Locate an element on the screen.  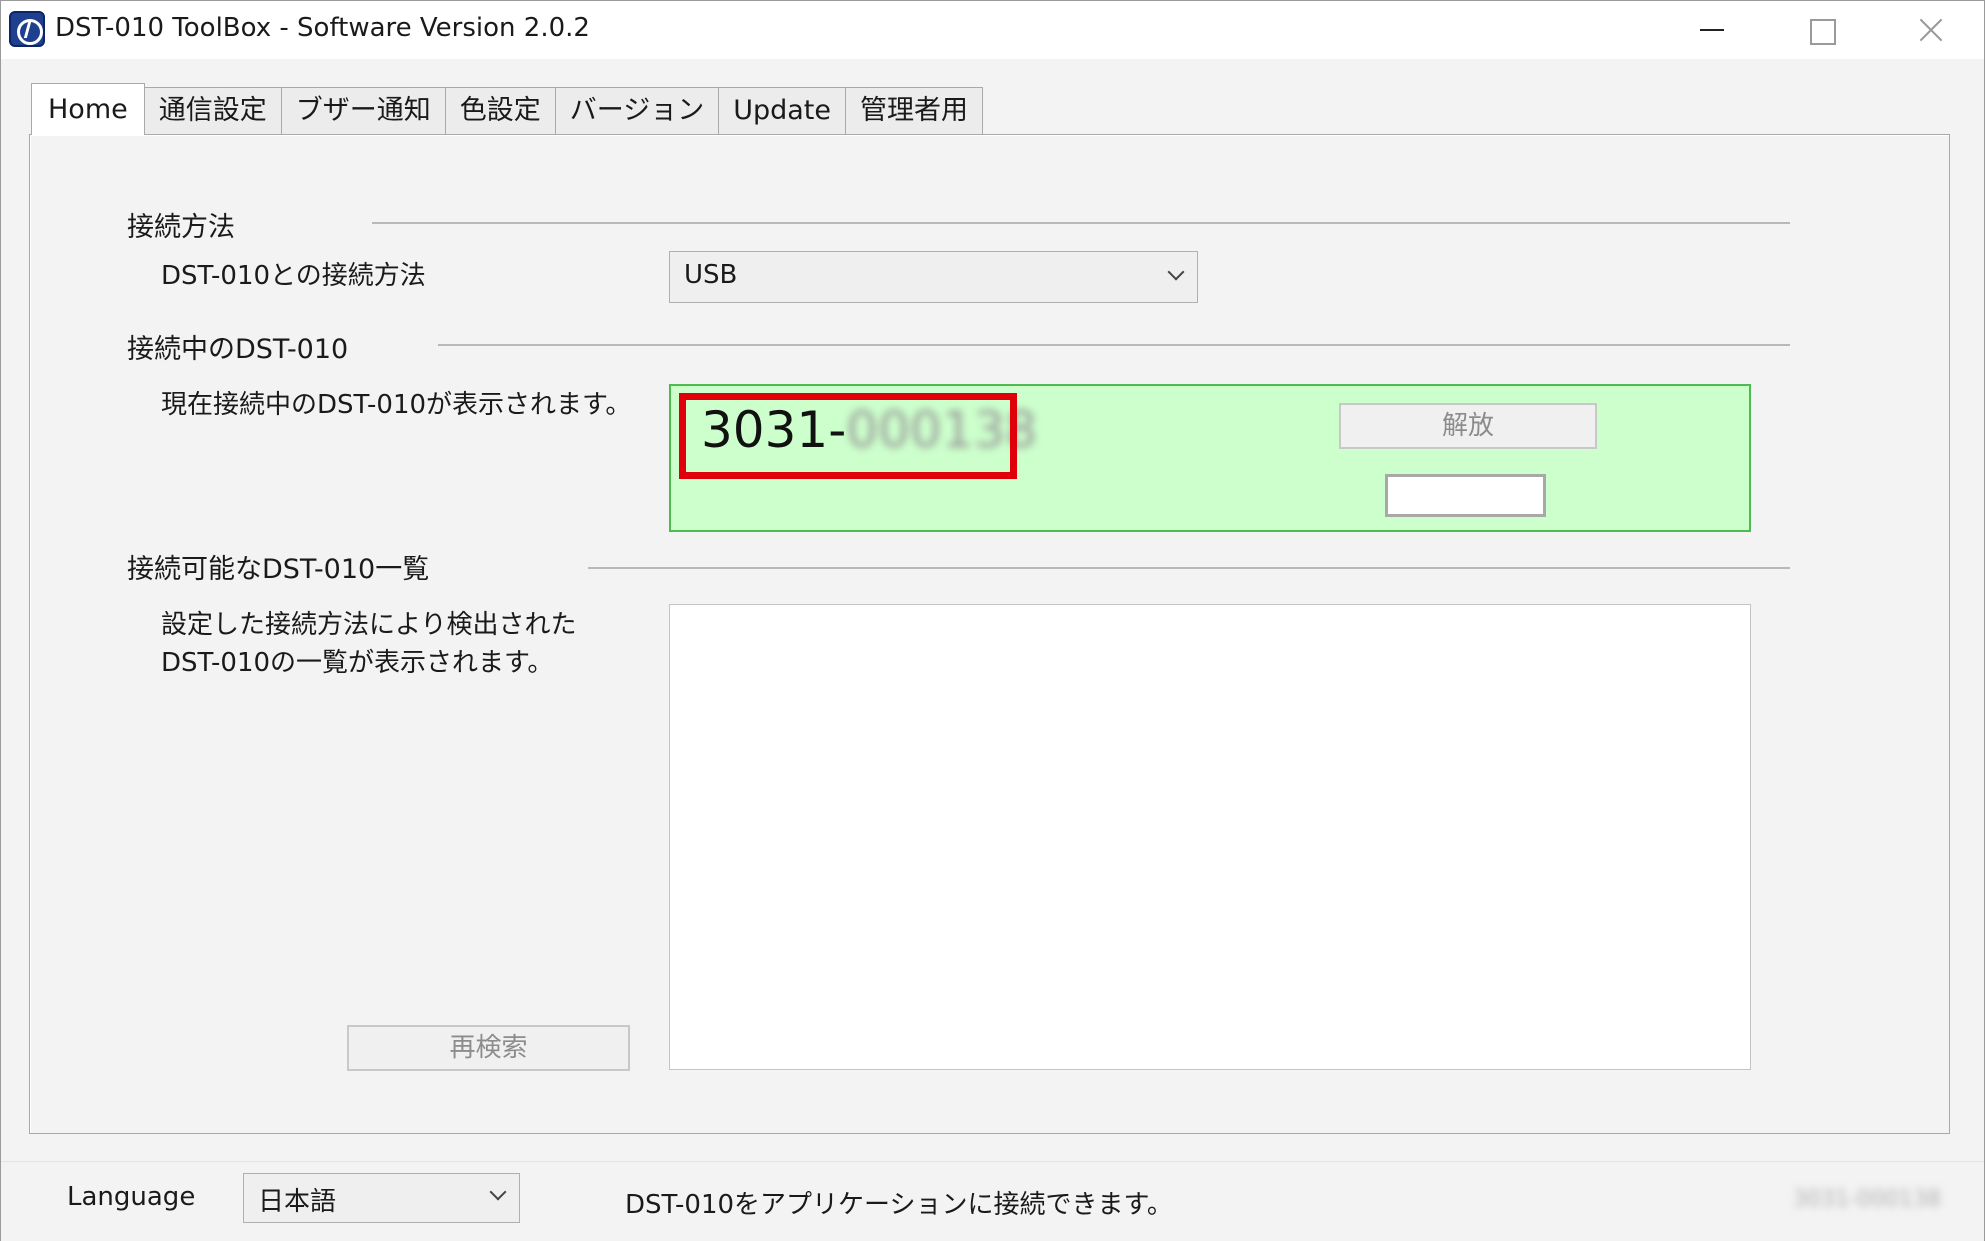
tab-communication-settings: 通信設定 is located at coordinates (212, 111).